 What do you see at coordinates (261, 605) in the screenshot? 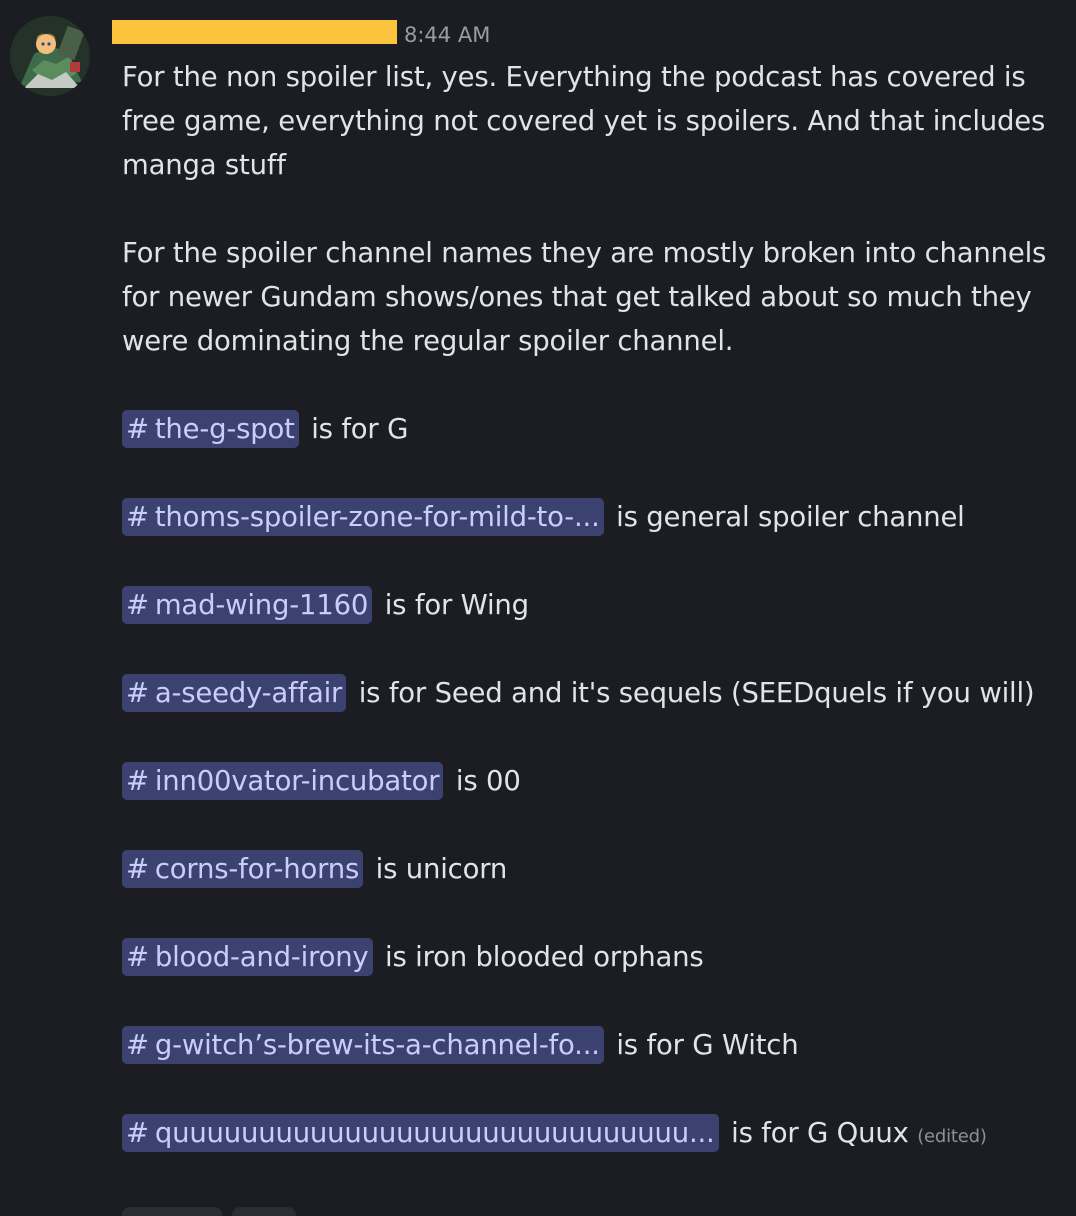
I see `channel-name: mad-wing-1160` at bounding box center [261, 605].